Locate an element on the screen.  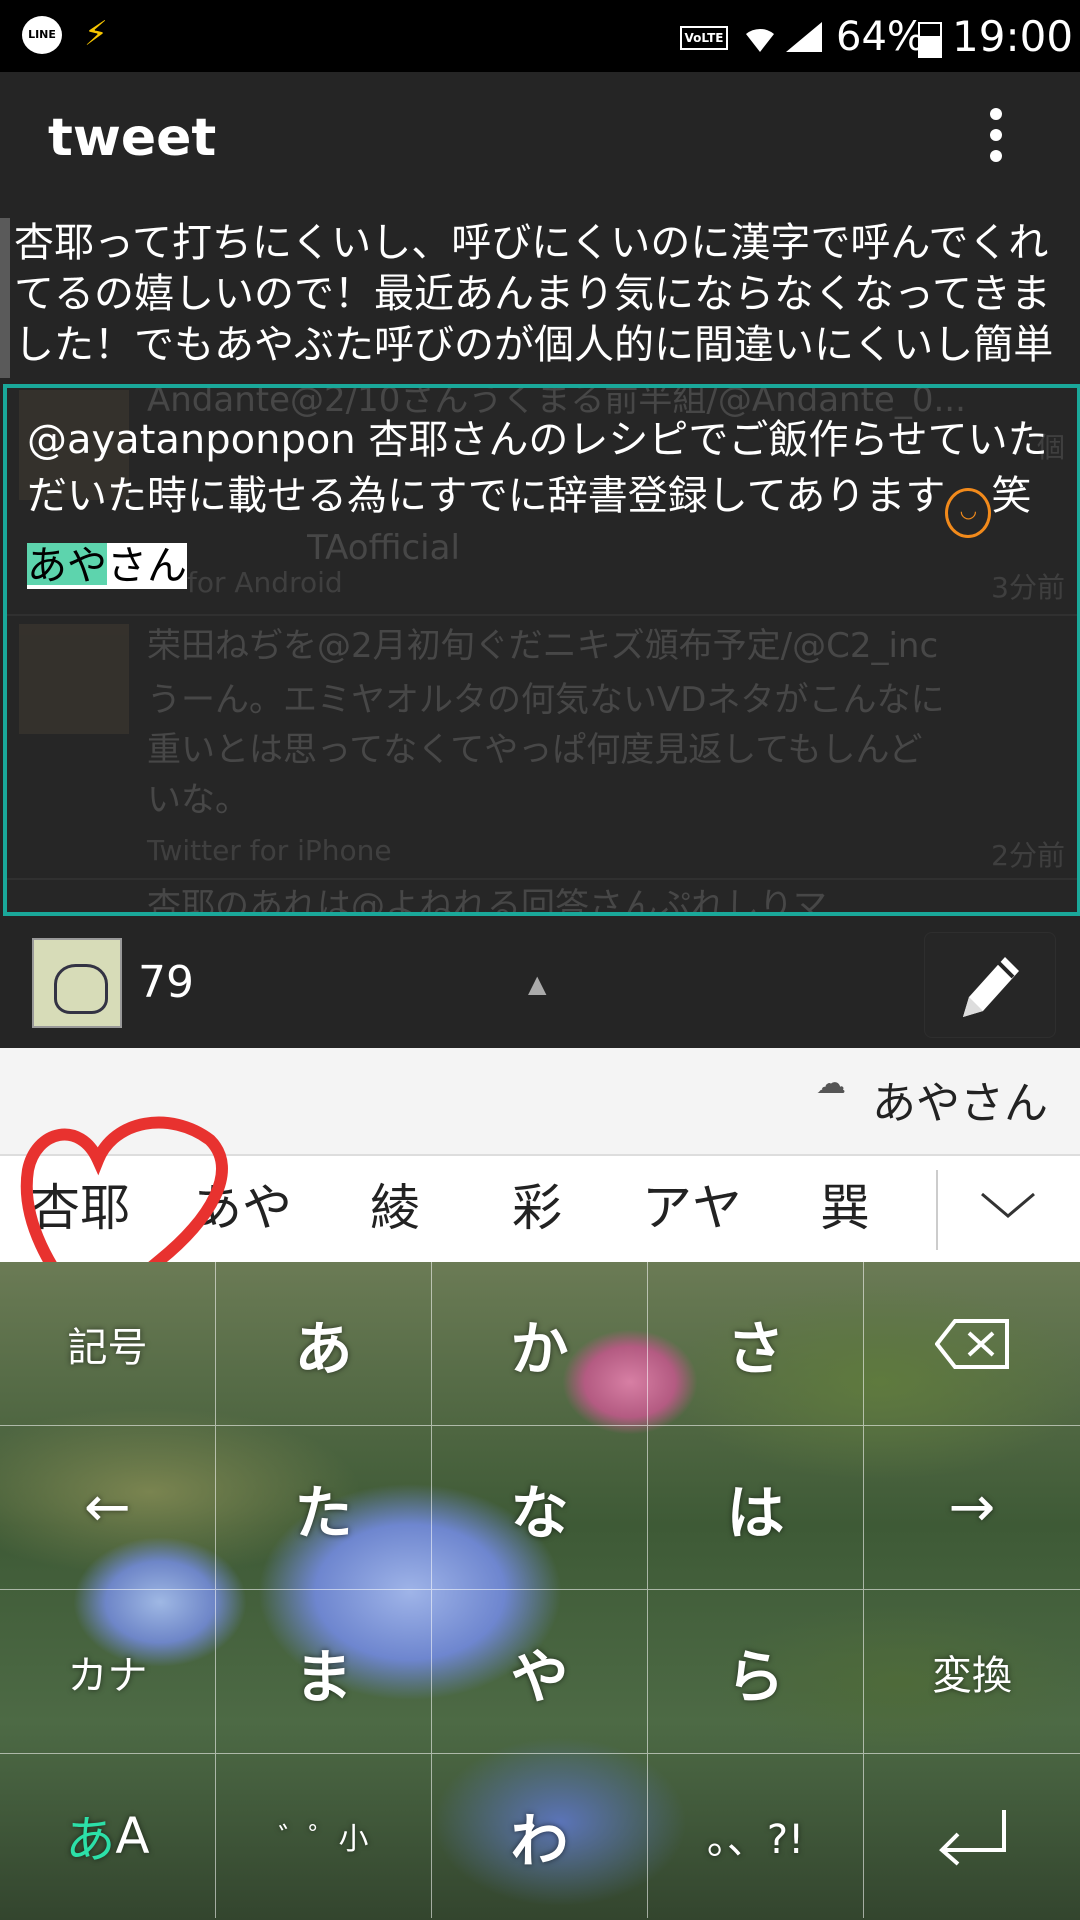
backspace-key is located at coordinates (972, 1344).